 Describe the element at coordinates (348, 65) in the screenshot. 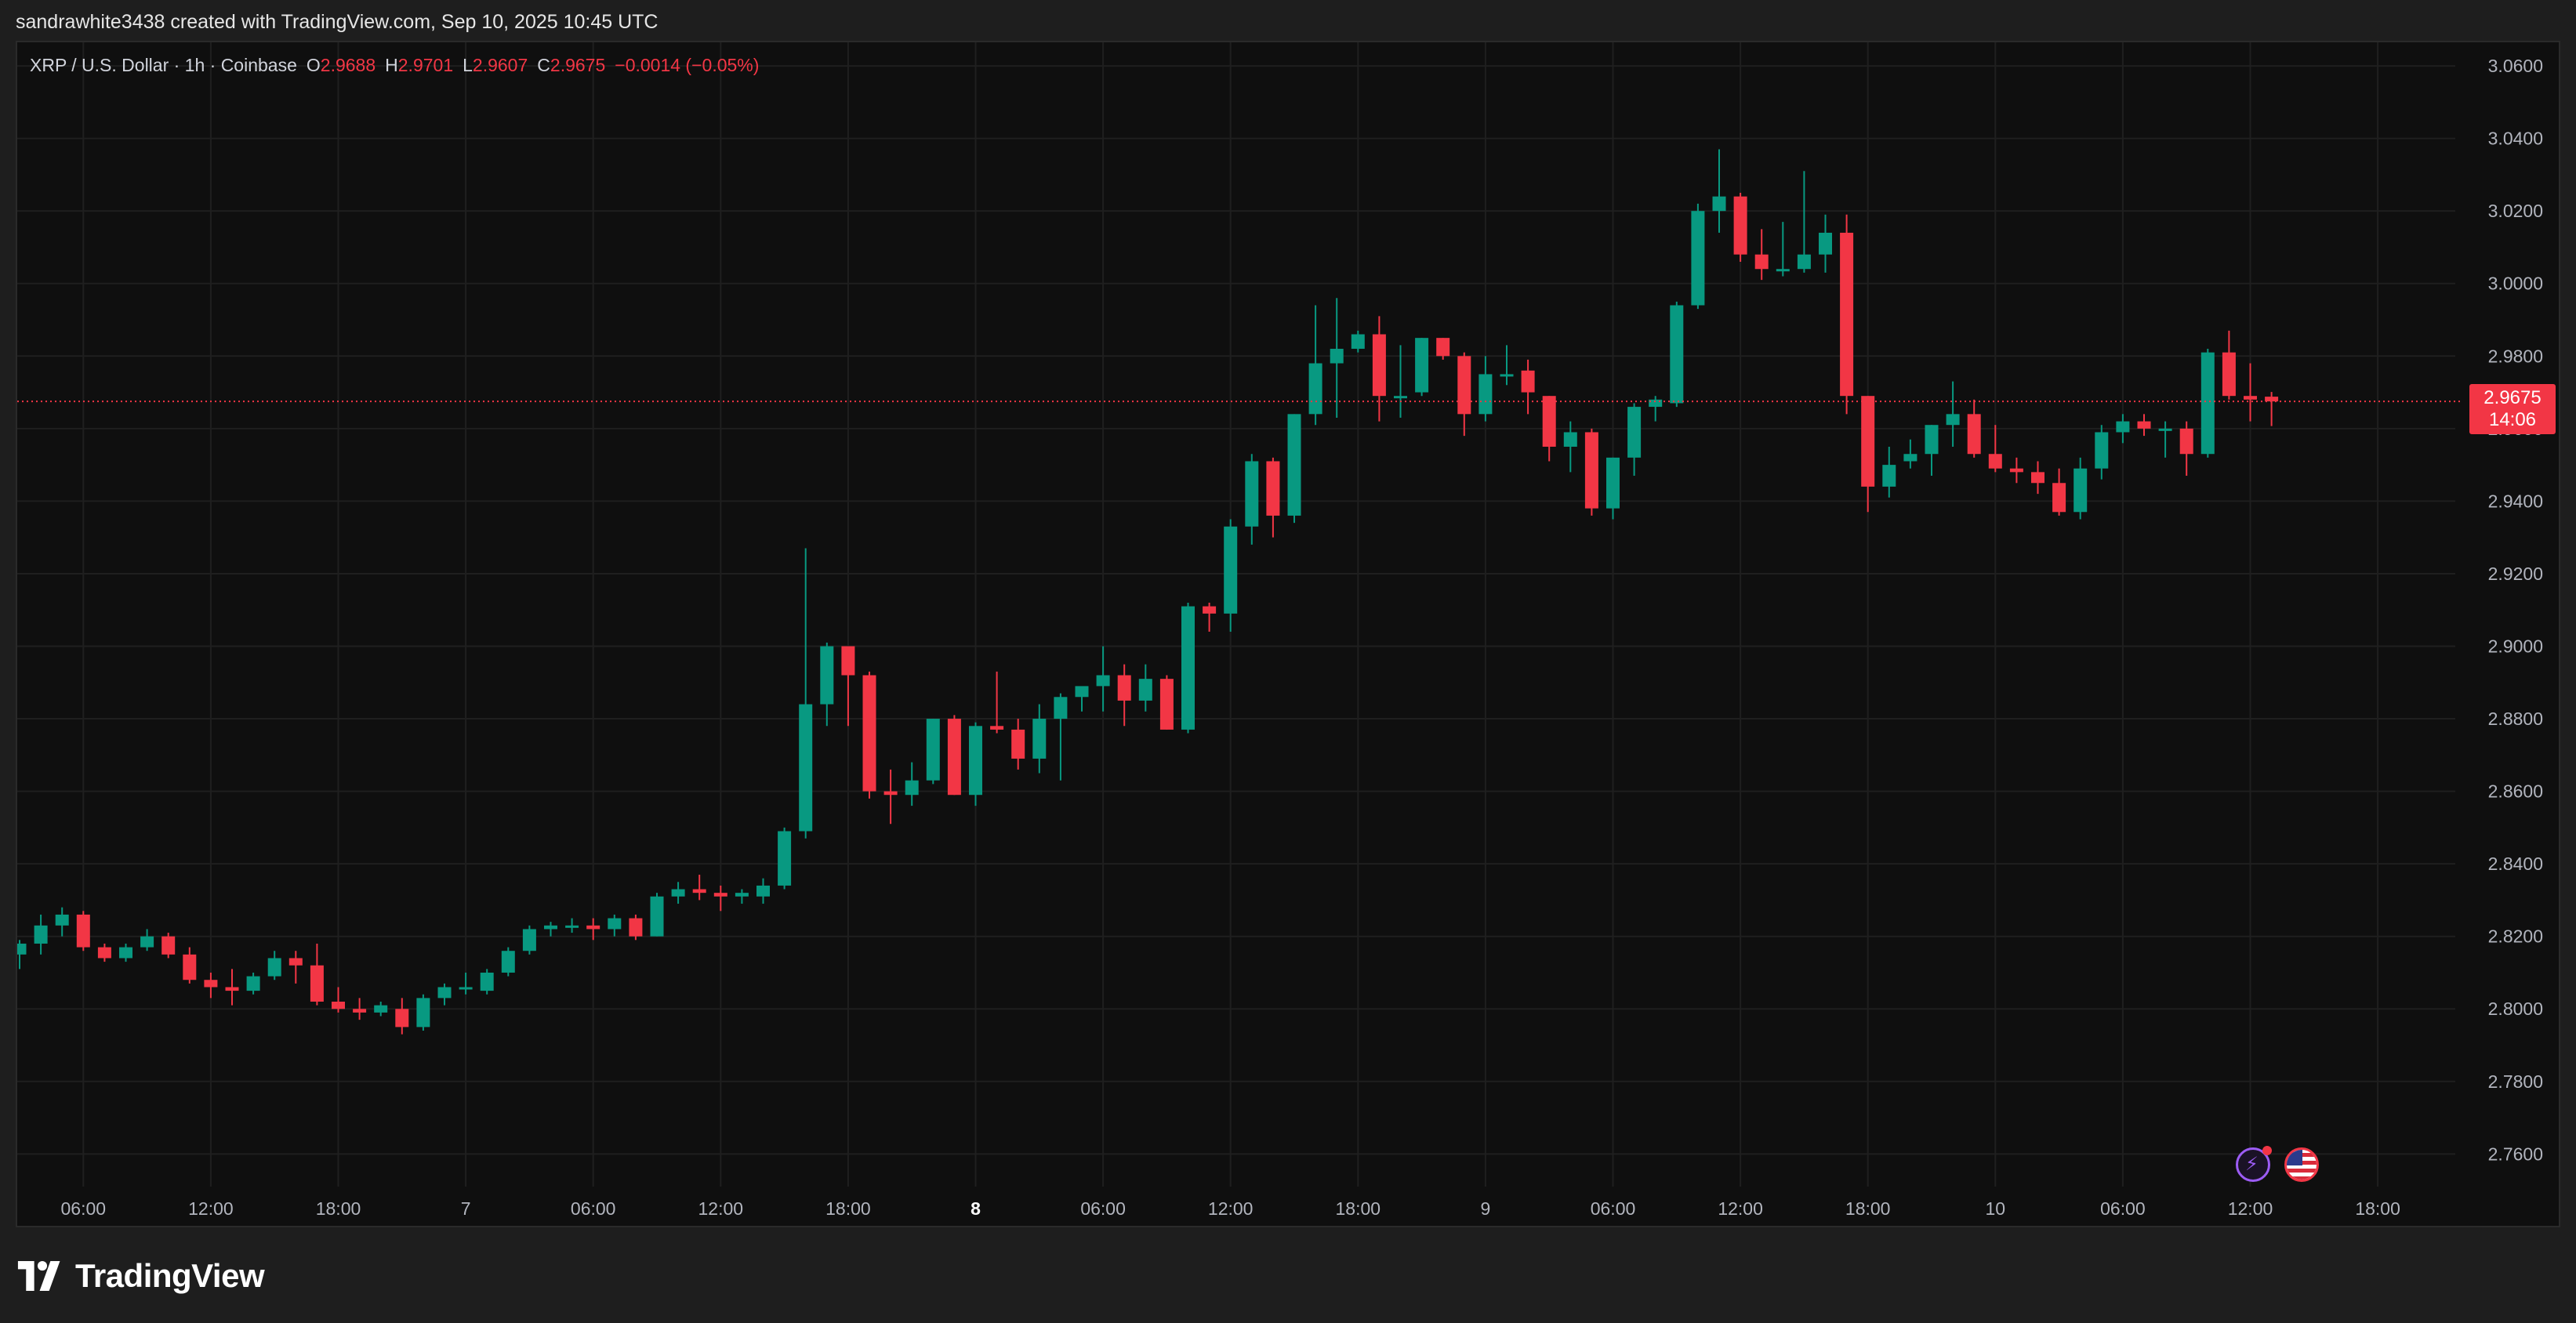

I see `open-value: 2.9688` at that location.